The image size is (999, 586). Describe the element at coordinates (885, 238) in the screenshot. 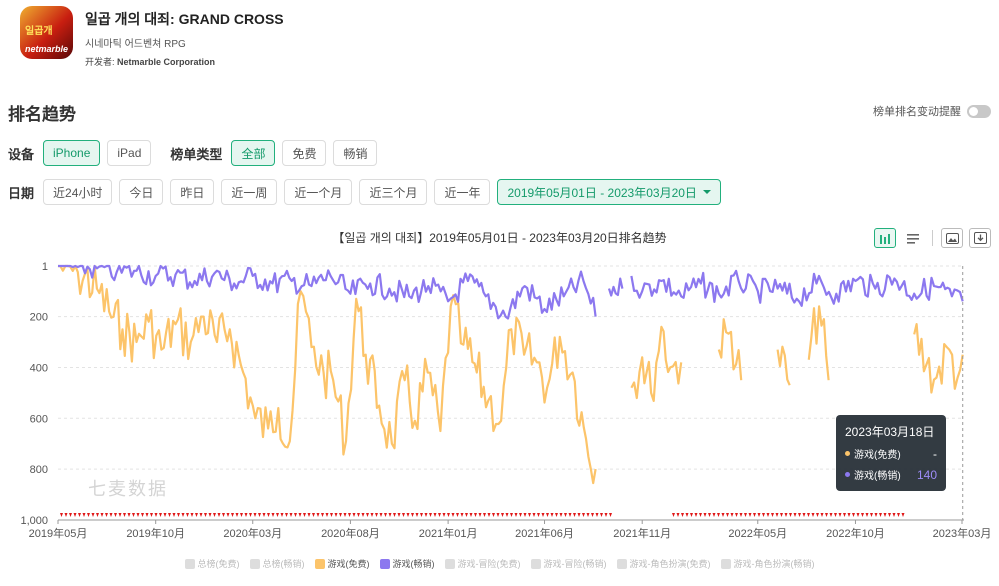

I see `bar-view-icon` at that location.